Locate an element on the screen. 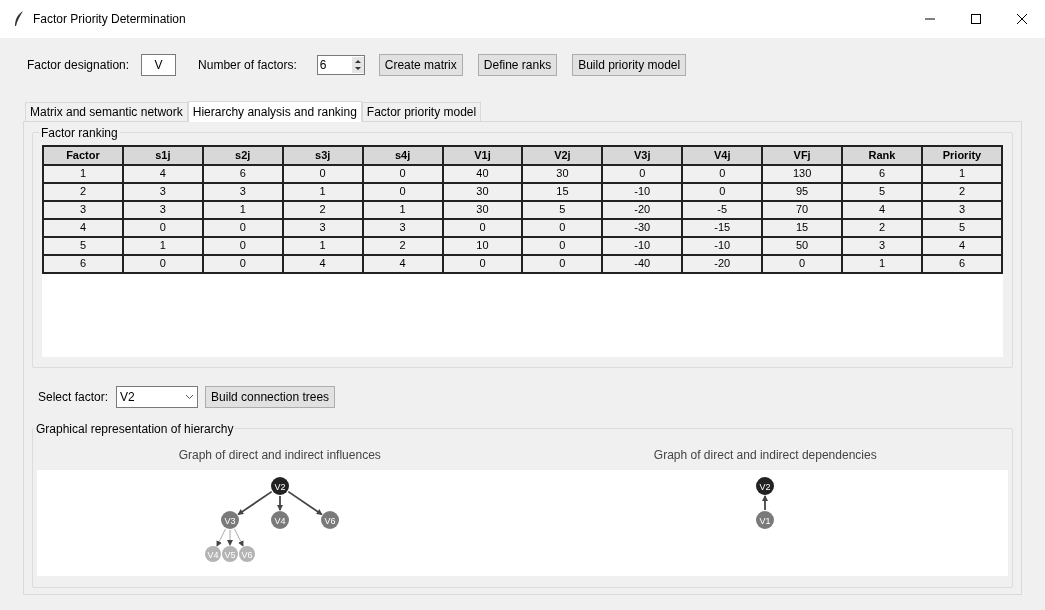 This screenshot has width=1045, height=610. field-label: Factor designation: is located at coordinates (78, 65).